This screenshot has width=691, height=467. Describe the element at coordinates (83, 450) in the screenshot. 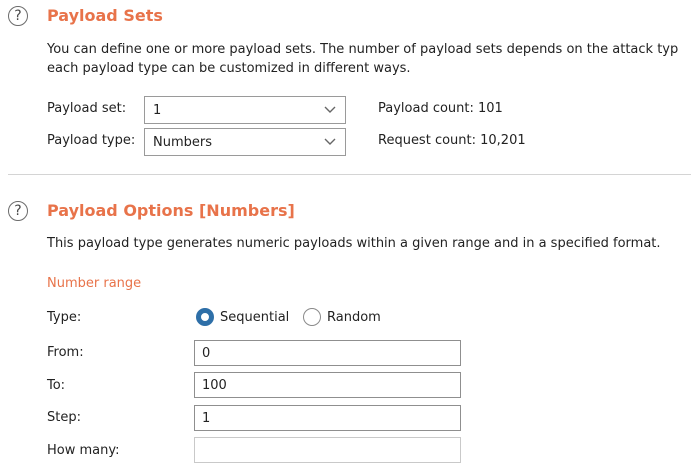

I see `how-many-label: How many:` at that location.